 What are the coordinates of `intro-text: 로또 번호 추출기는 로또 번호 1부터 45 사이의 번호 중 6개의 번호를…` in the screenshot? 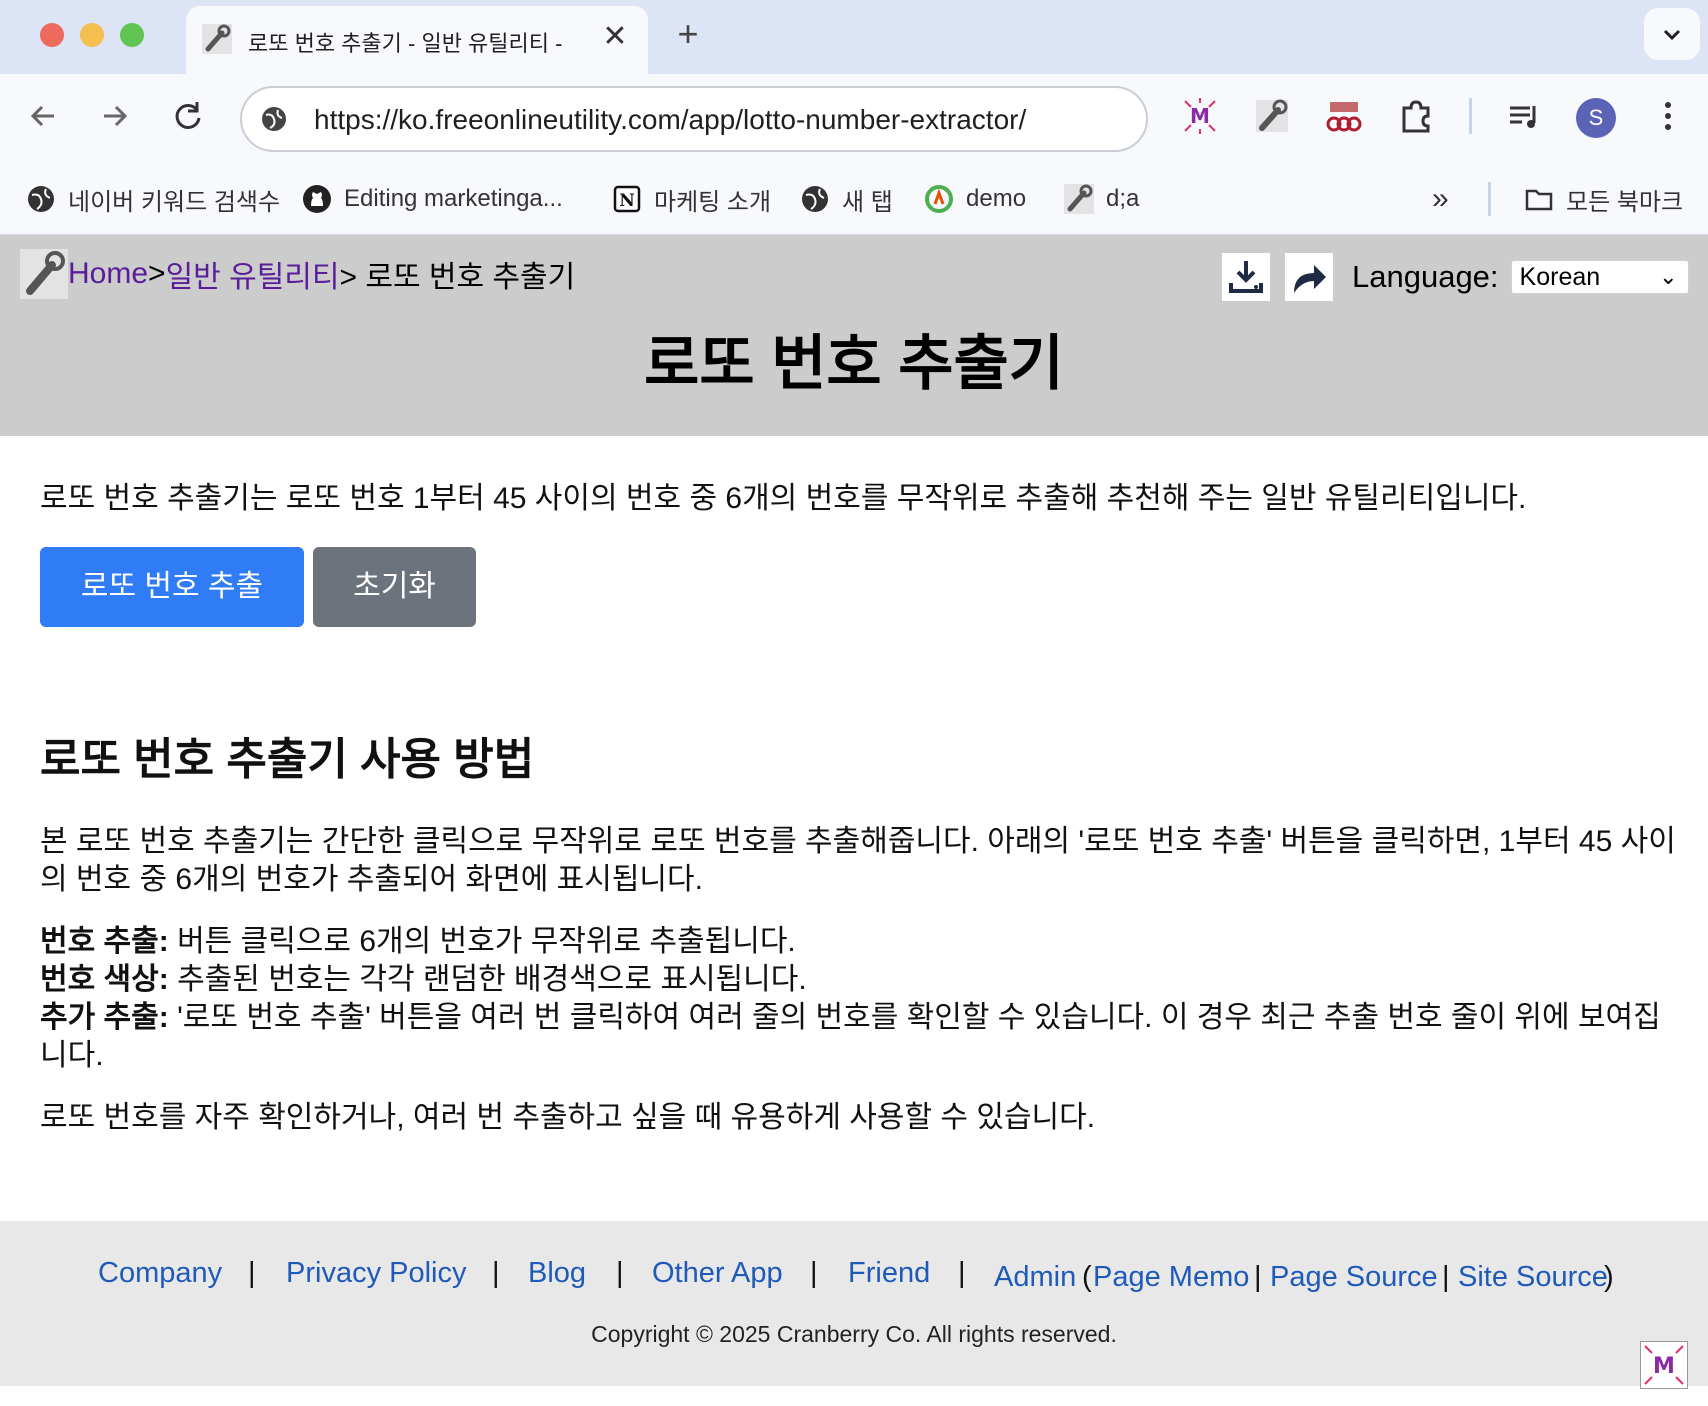 It's located at (783, 498).